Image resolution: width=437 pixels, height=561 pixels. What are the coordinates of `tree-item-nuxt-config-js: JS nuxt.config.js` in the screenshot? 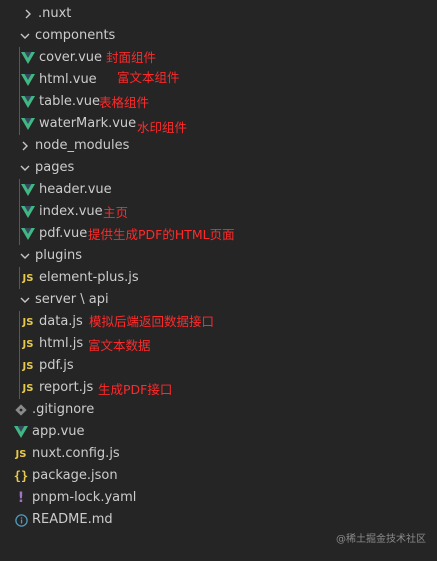 It's located at (218, 454).